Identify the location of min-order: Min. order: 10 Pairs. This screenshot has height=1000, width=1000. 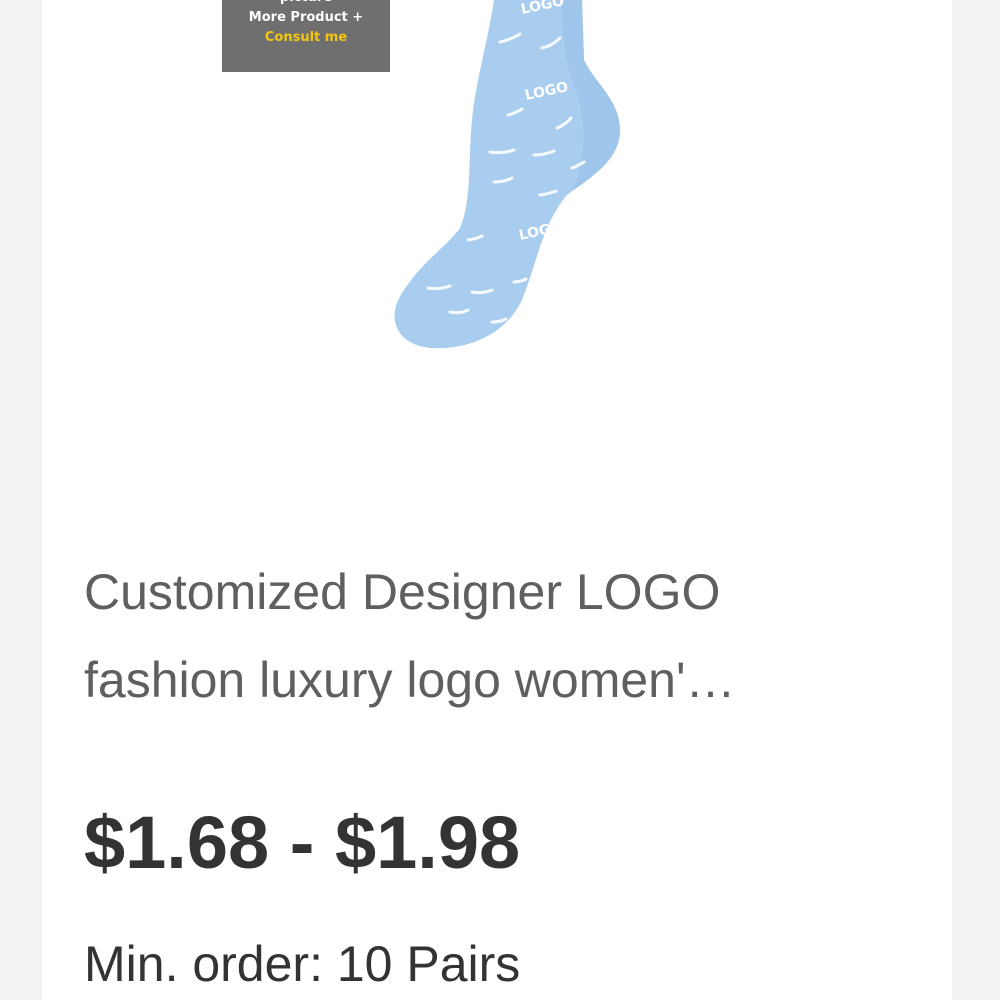
(302, 964).